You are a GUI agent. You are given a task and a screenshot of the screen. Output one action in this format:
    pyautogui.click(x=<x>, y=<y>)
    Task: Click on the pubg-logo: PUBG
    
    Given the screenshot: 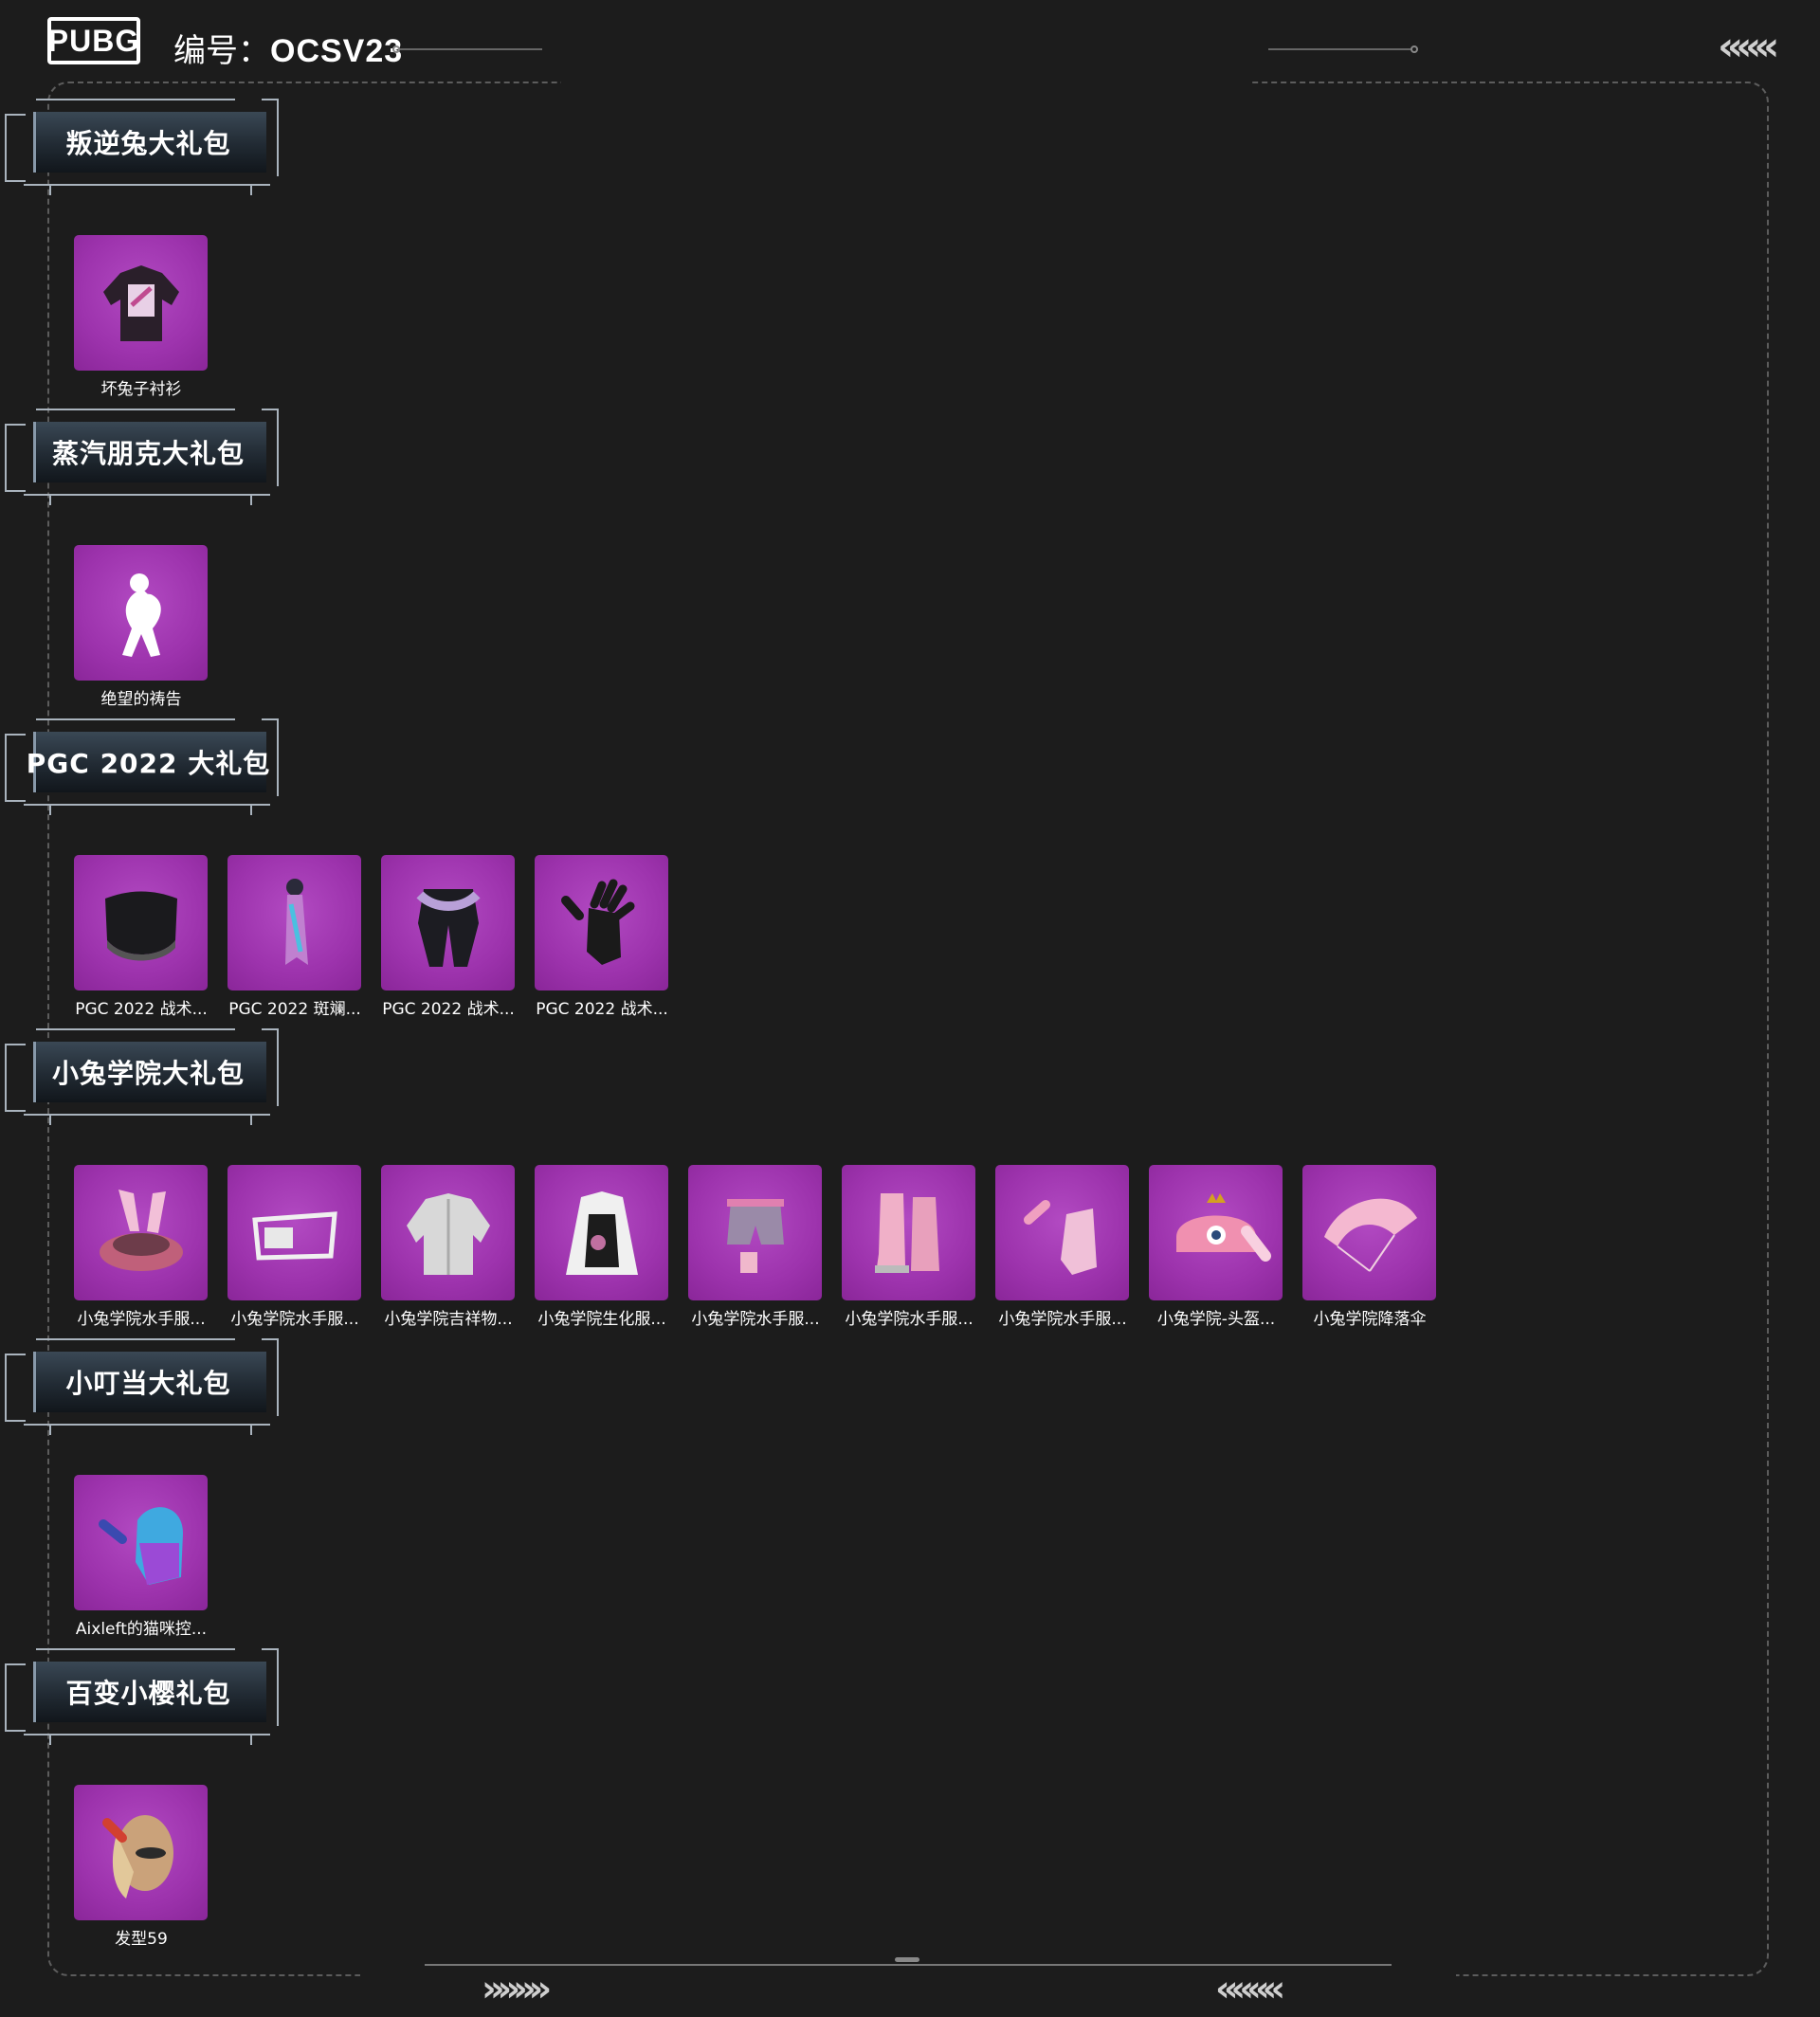 What is the action you would take?
    pyautogui.click(x=93, y=40)
    